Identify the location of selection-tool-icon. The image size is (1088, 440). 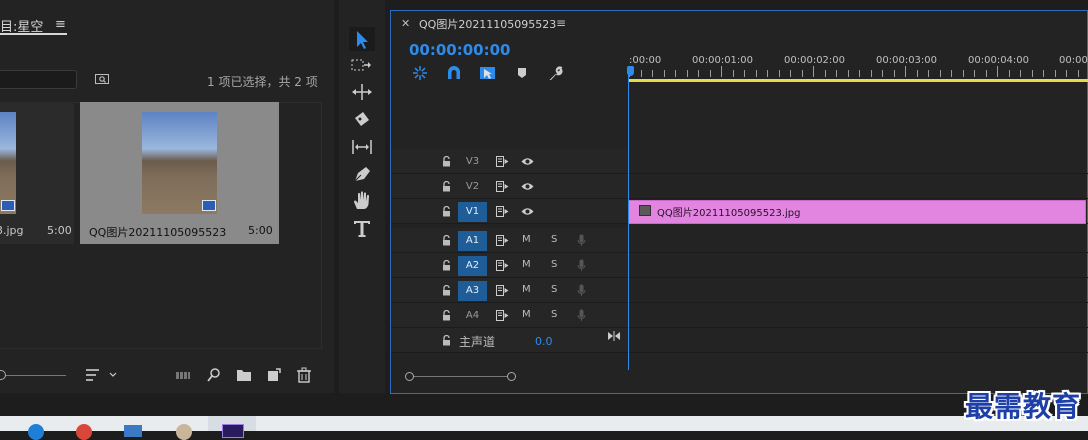
(362, 39).